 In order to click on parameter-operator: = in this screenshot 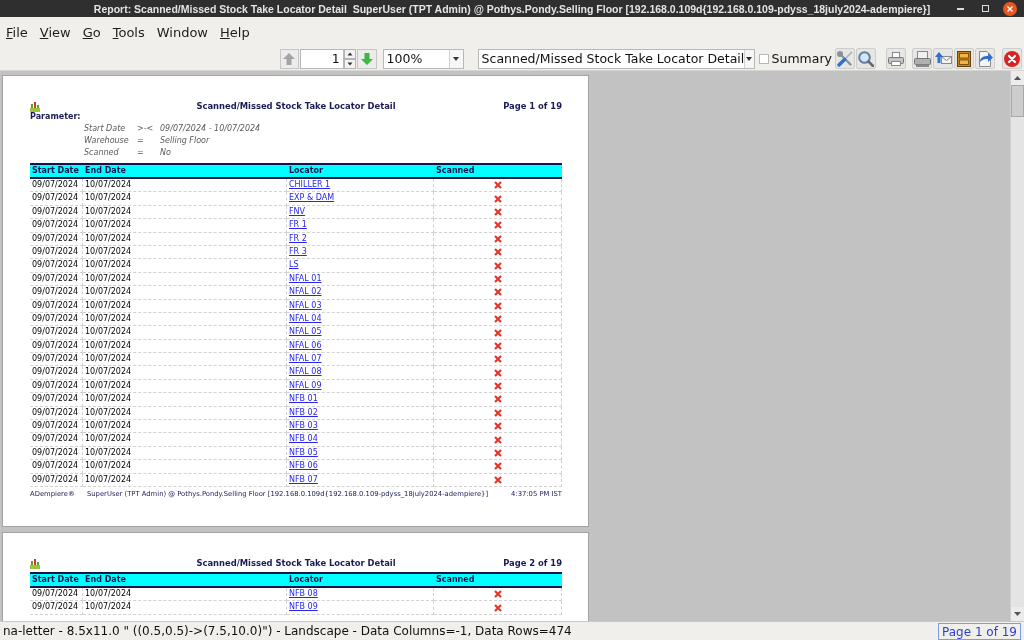, I will do `click(141, 153)`.